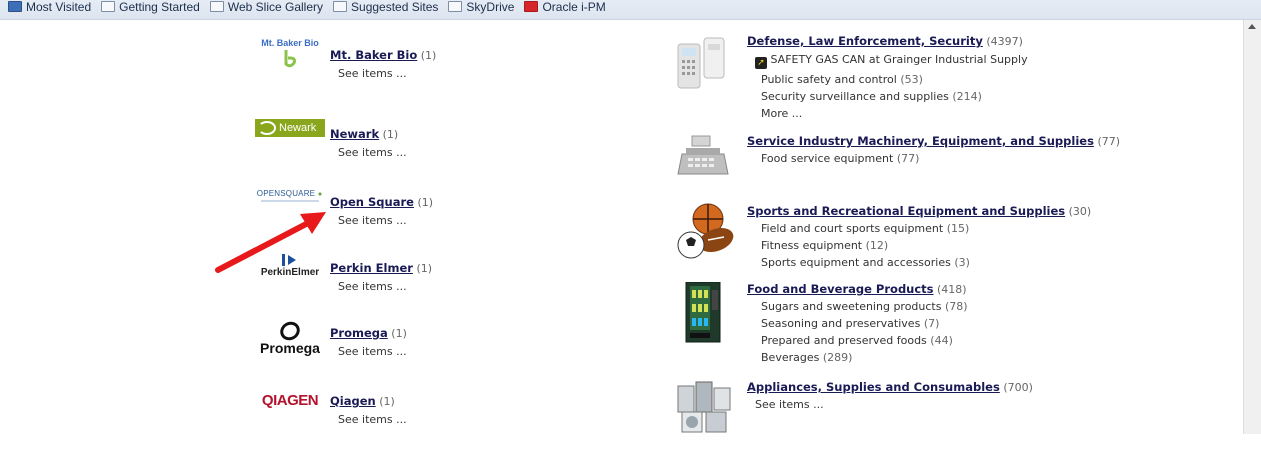 This screenshot has width=1261, height=450. I want to click on favorite-suggested-sites: Suggested Sites, so click(385, 7).